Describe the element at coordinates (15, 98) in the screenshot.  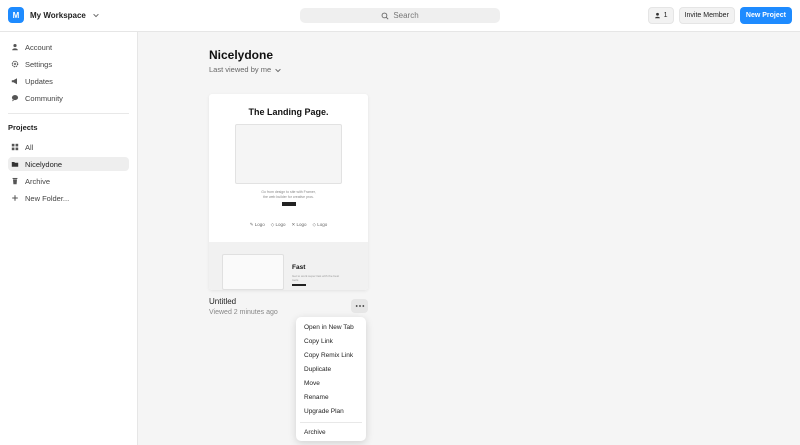
I see `chat-bubble-icon` at that location.